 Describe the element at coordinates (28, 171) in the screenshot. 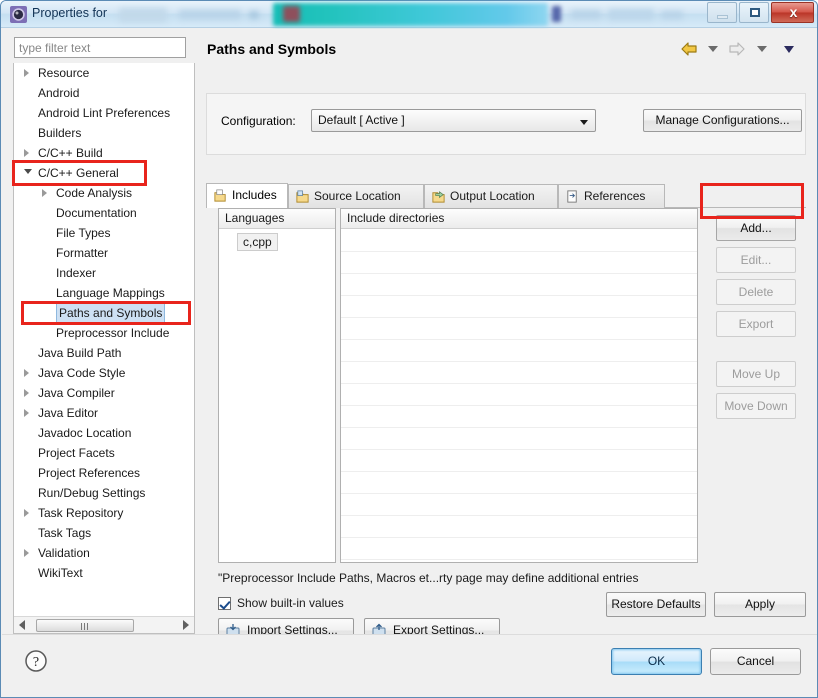

I see `tree-expand-expanded-icon` at that location.